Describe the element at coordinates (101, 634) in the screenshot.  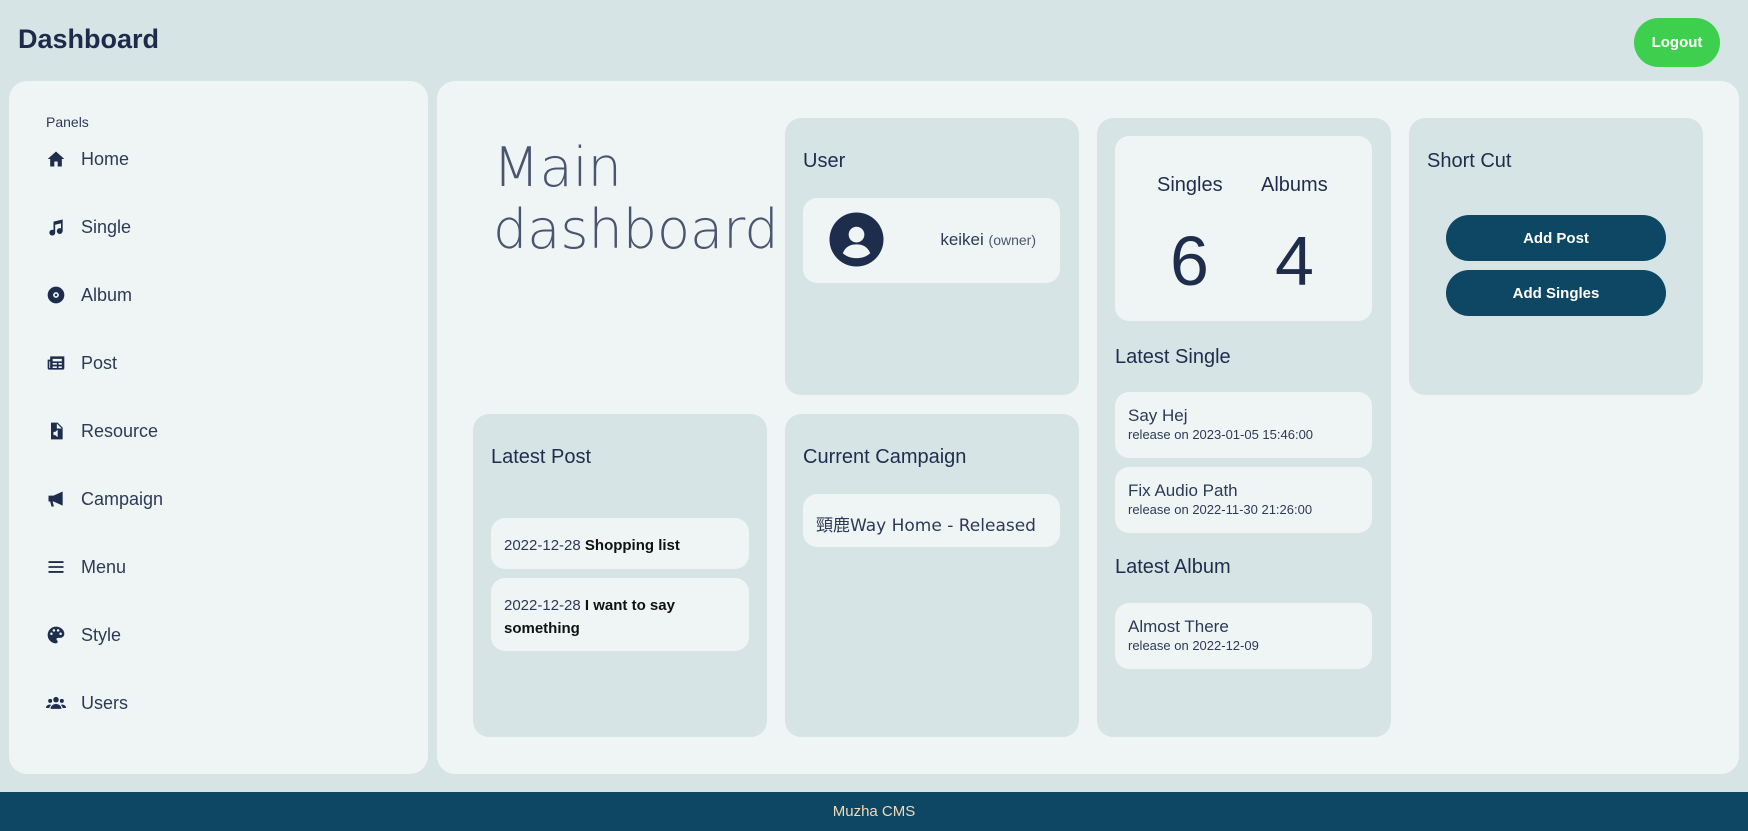
I see `sidebar-item-label: Style` at that location.